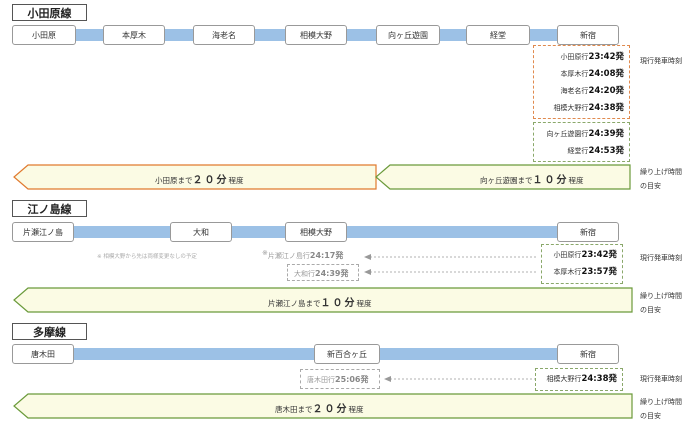  Describe the element at coordinates (582, 264) in the screenshot. I see `departure-box-enoshima: 小田原行23:42発 本厚木行23:57発` at that location.